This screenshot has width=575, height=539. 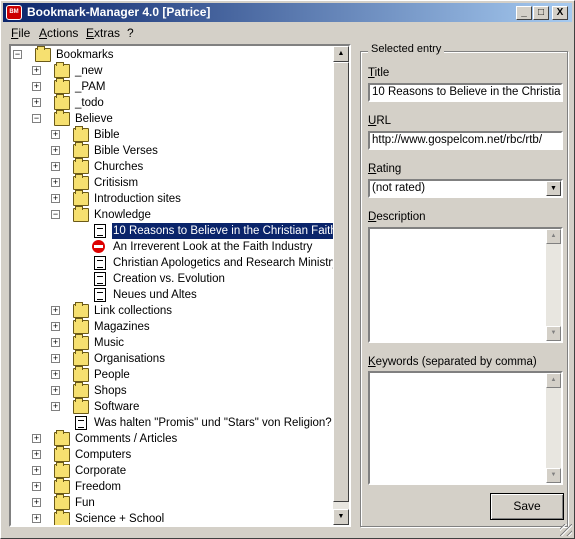 I want to click on stop-icon, so click(x=98, y=246).